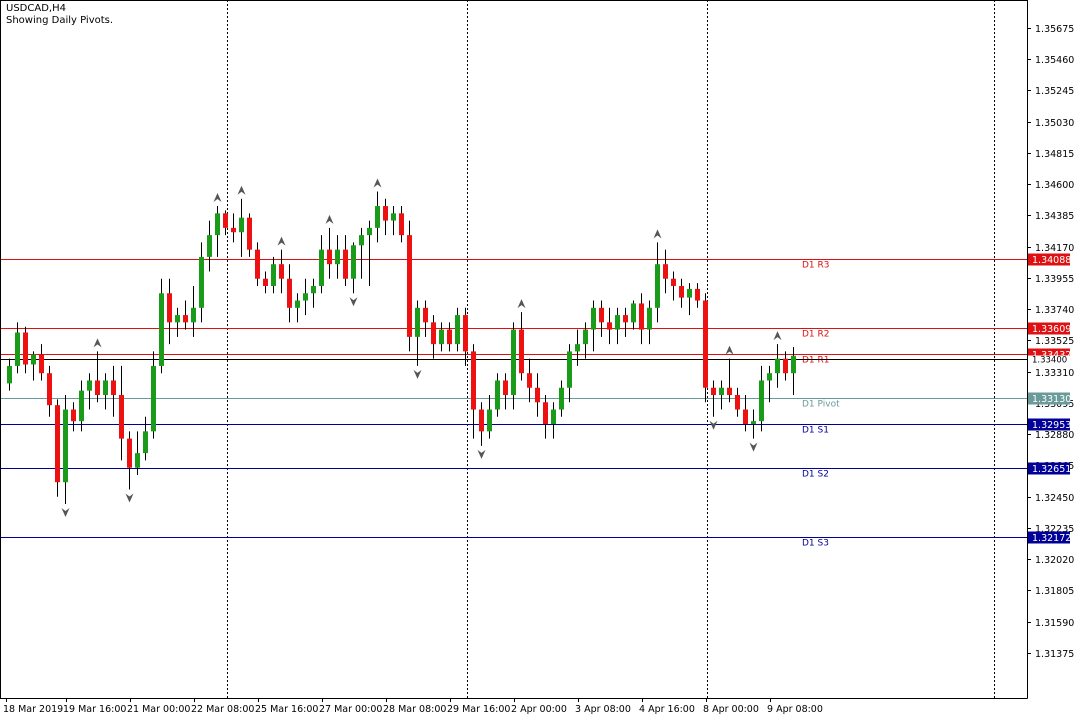 The height and width of the screenshot is (720, 1080). Describe the element at coordinates (1049, 361) in the screenshot. I see `current-price-tag-label: 1.33400` at that location.